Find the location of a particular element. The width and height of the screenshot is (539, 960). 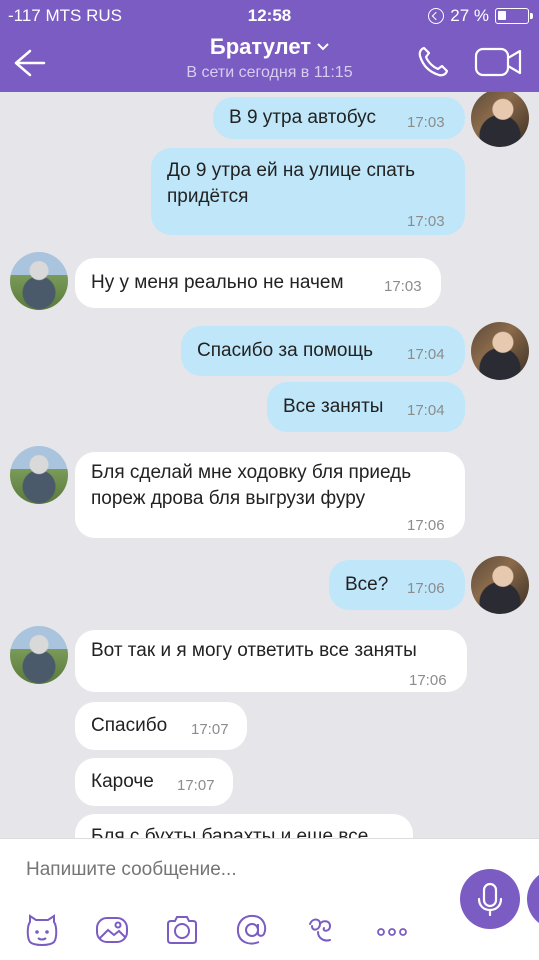

contact-info: Братулет В сети сегодня в 11:15 is located at coordinates (269, 58).